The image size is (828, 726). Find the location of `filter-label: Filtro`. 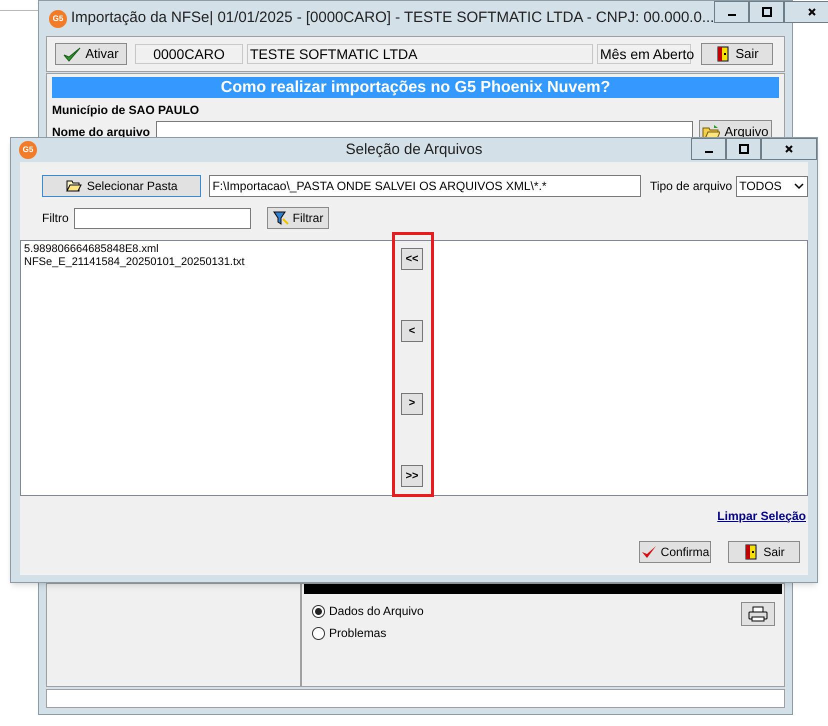

filter-label: Filtro is located at coordinates (56, 218).